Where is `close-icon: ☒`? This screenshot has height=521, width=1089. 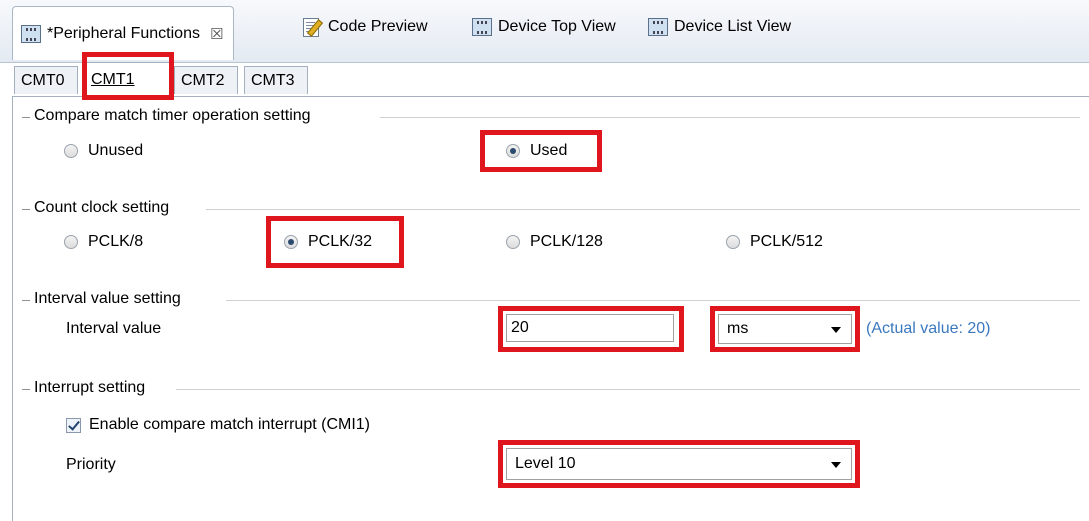 close-icon: ☒ is located at coordinates (216, 34).